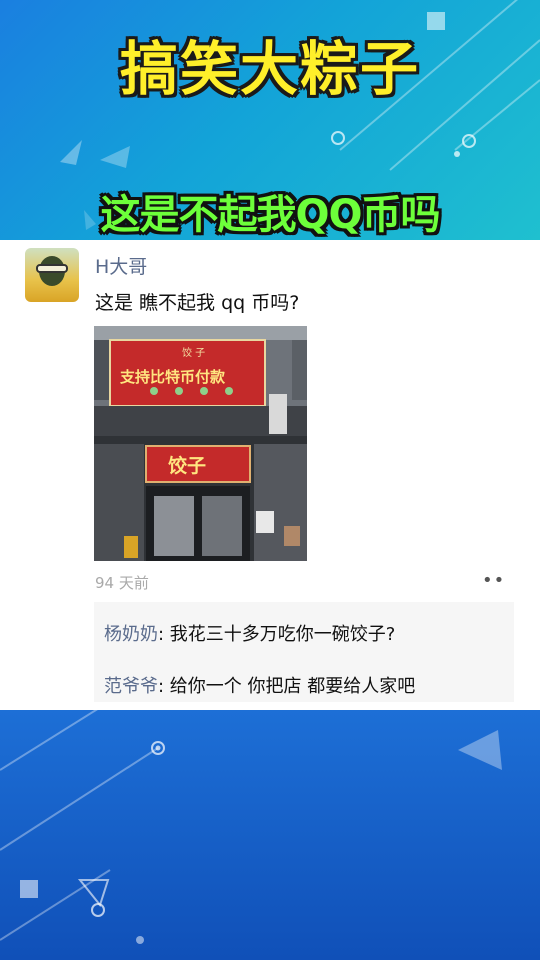  I want to click on post-text: 这是 瞧不起我 qq 币吗?, so click(197, 303).